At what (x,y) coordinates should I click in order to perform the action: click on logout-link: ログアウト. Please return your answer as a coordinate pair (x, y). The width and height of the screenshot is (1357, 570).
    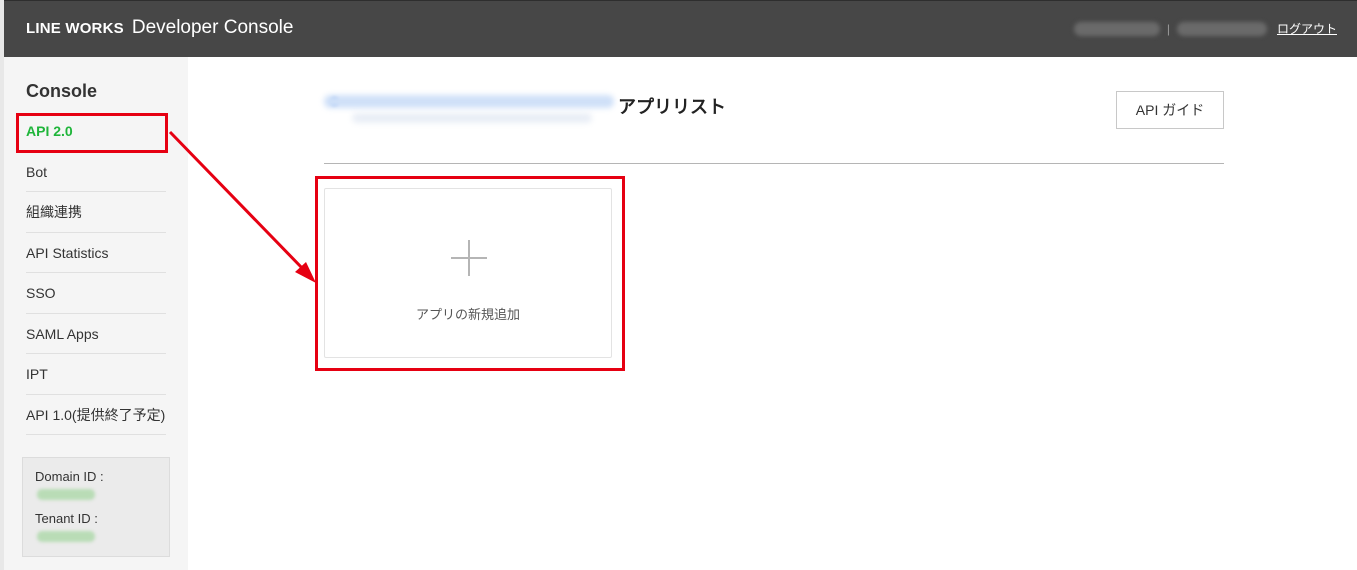
    Looking at the image, I should click on (1307, 28).